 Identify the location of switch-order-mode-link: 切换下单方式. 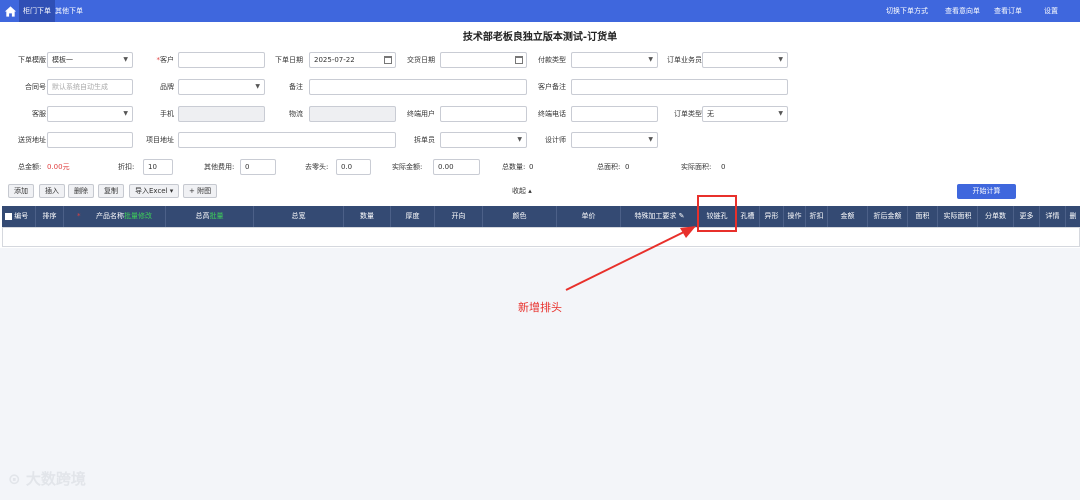
(907, 11).